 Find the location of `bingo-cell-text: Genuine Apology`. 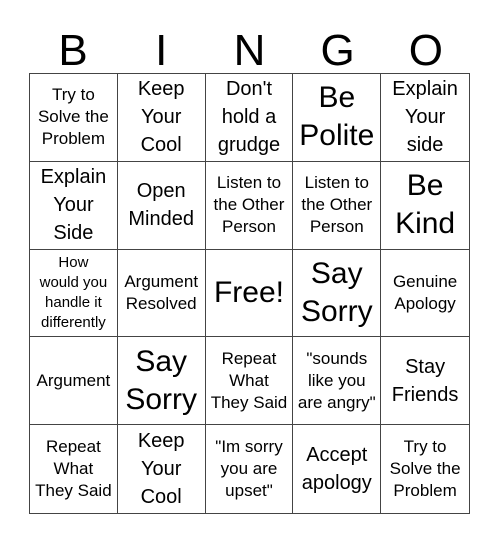

bingo-cell-text: Genuine Apology is located at coordinates (425, 292).